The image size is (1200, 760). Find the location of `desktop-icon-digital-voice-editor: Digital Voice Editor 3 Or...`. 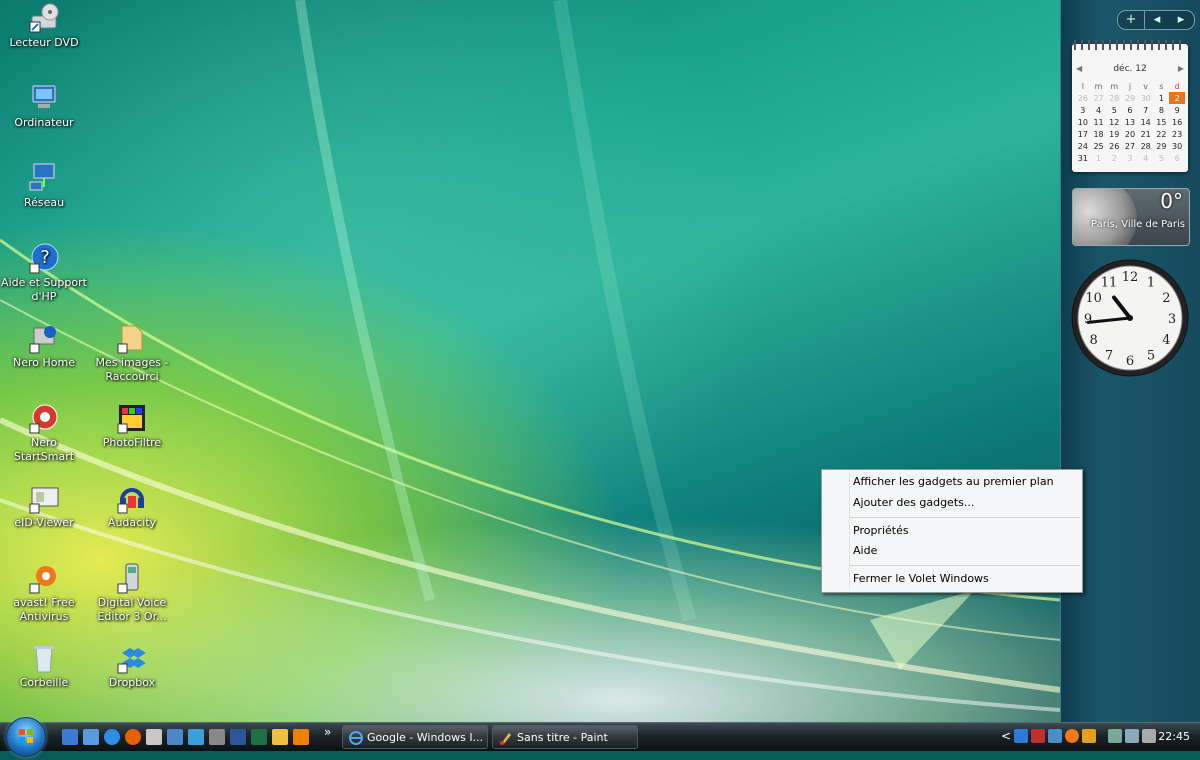

desktop-icon-digital-voice-editor: Digital Voice Editor 3 Or... is located at coordinates (132, 593).